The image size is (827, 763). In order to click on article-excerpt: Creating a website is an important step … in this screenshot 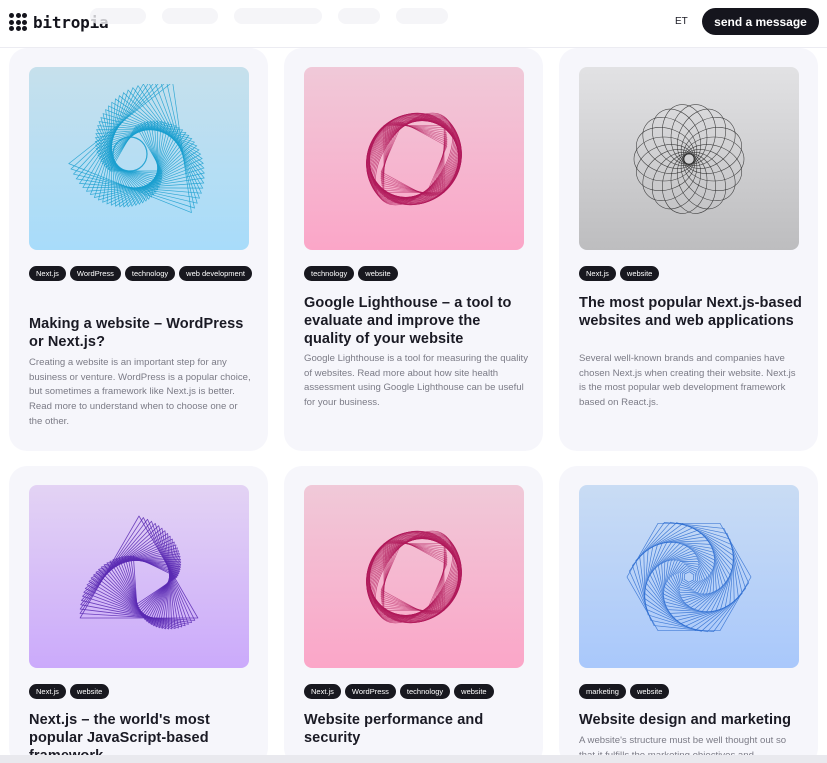, I will do `click(140, 392)`.